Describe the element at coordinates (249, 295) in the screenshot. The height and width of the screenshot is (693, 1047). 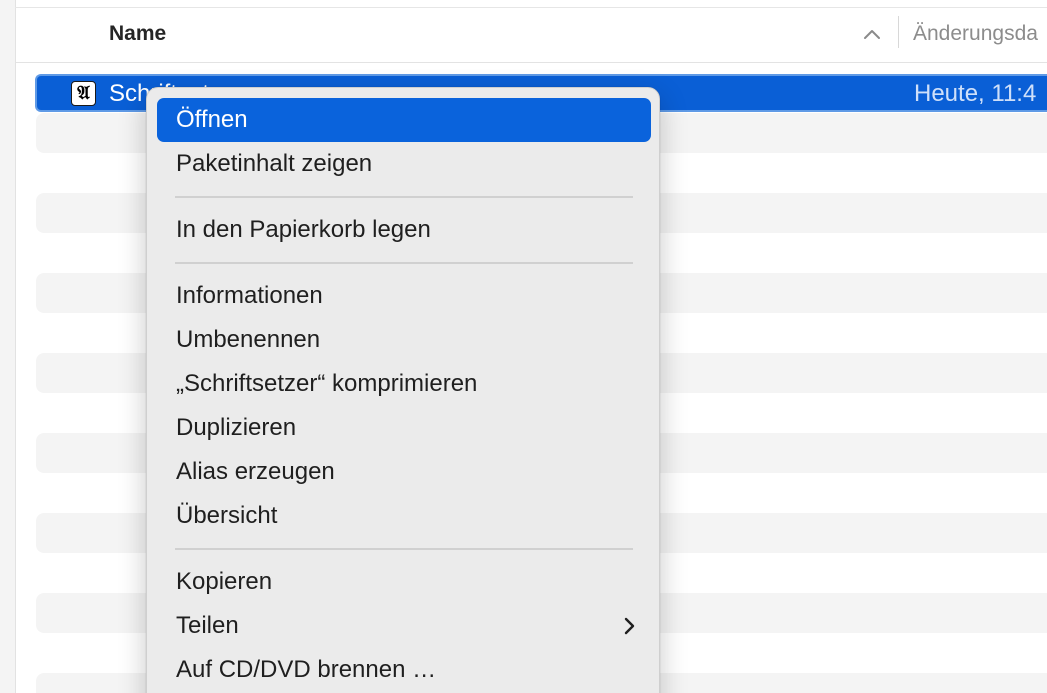
I see `menu-item-label: Informationen` at that location.